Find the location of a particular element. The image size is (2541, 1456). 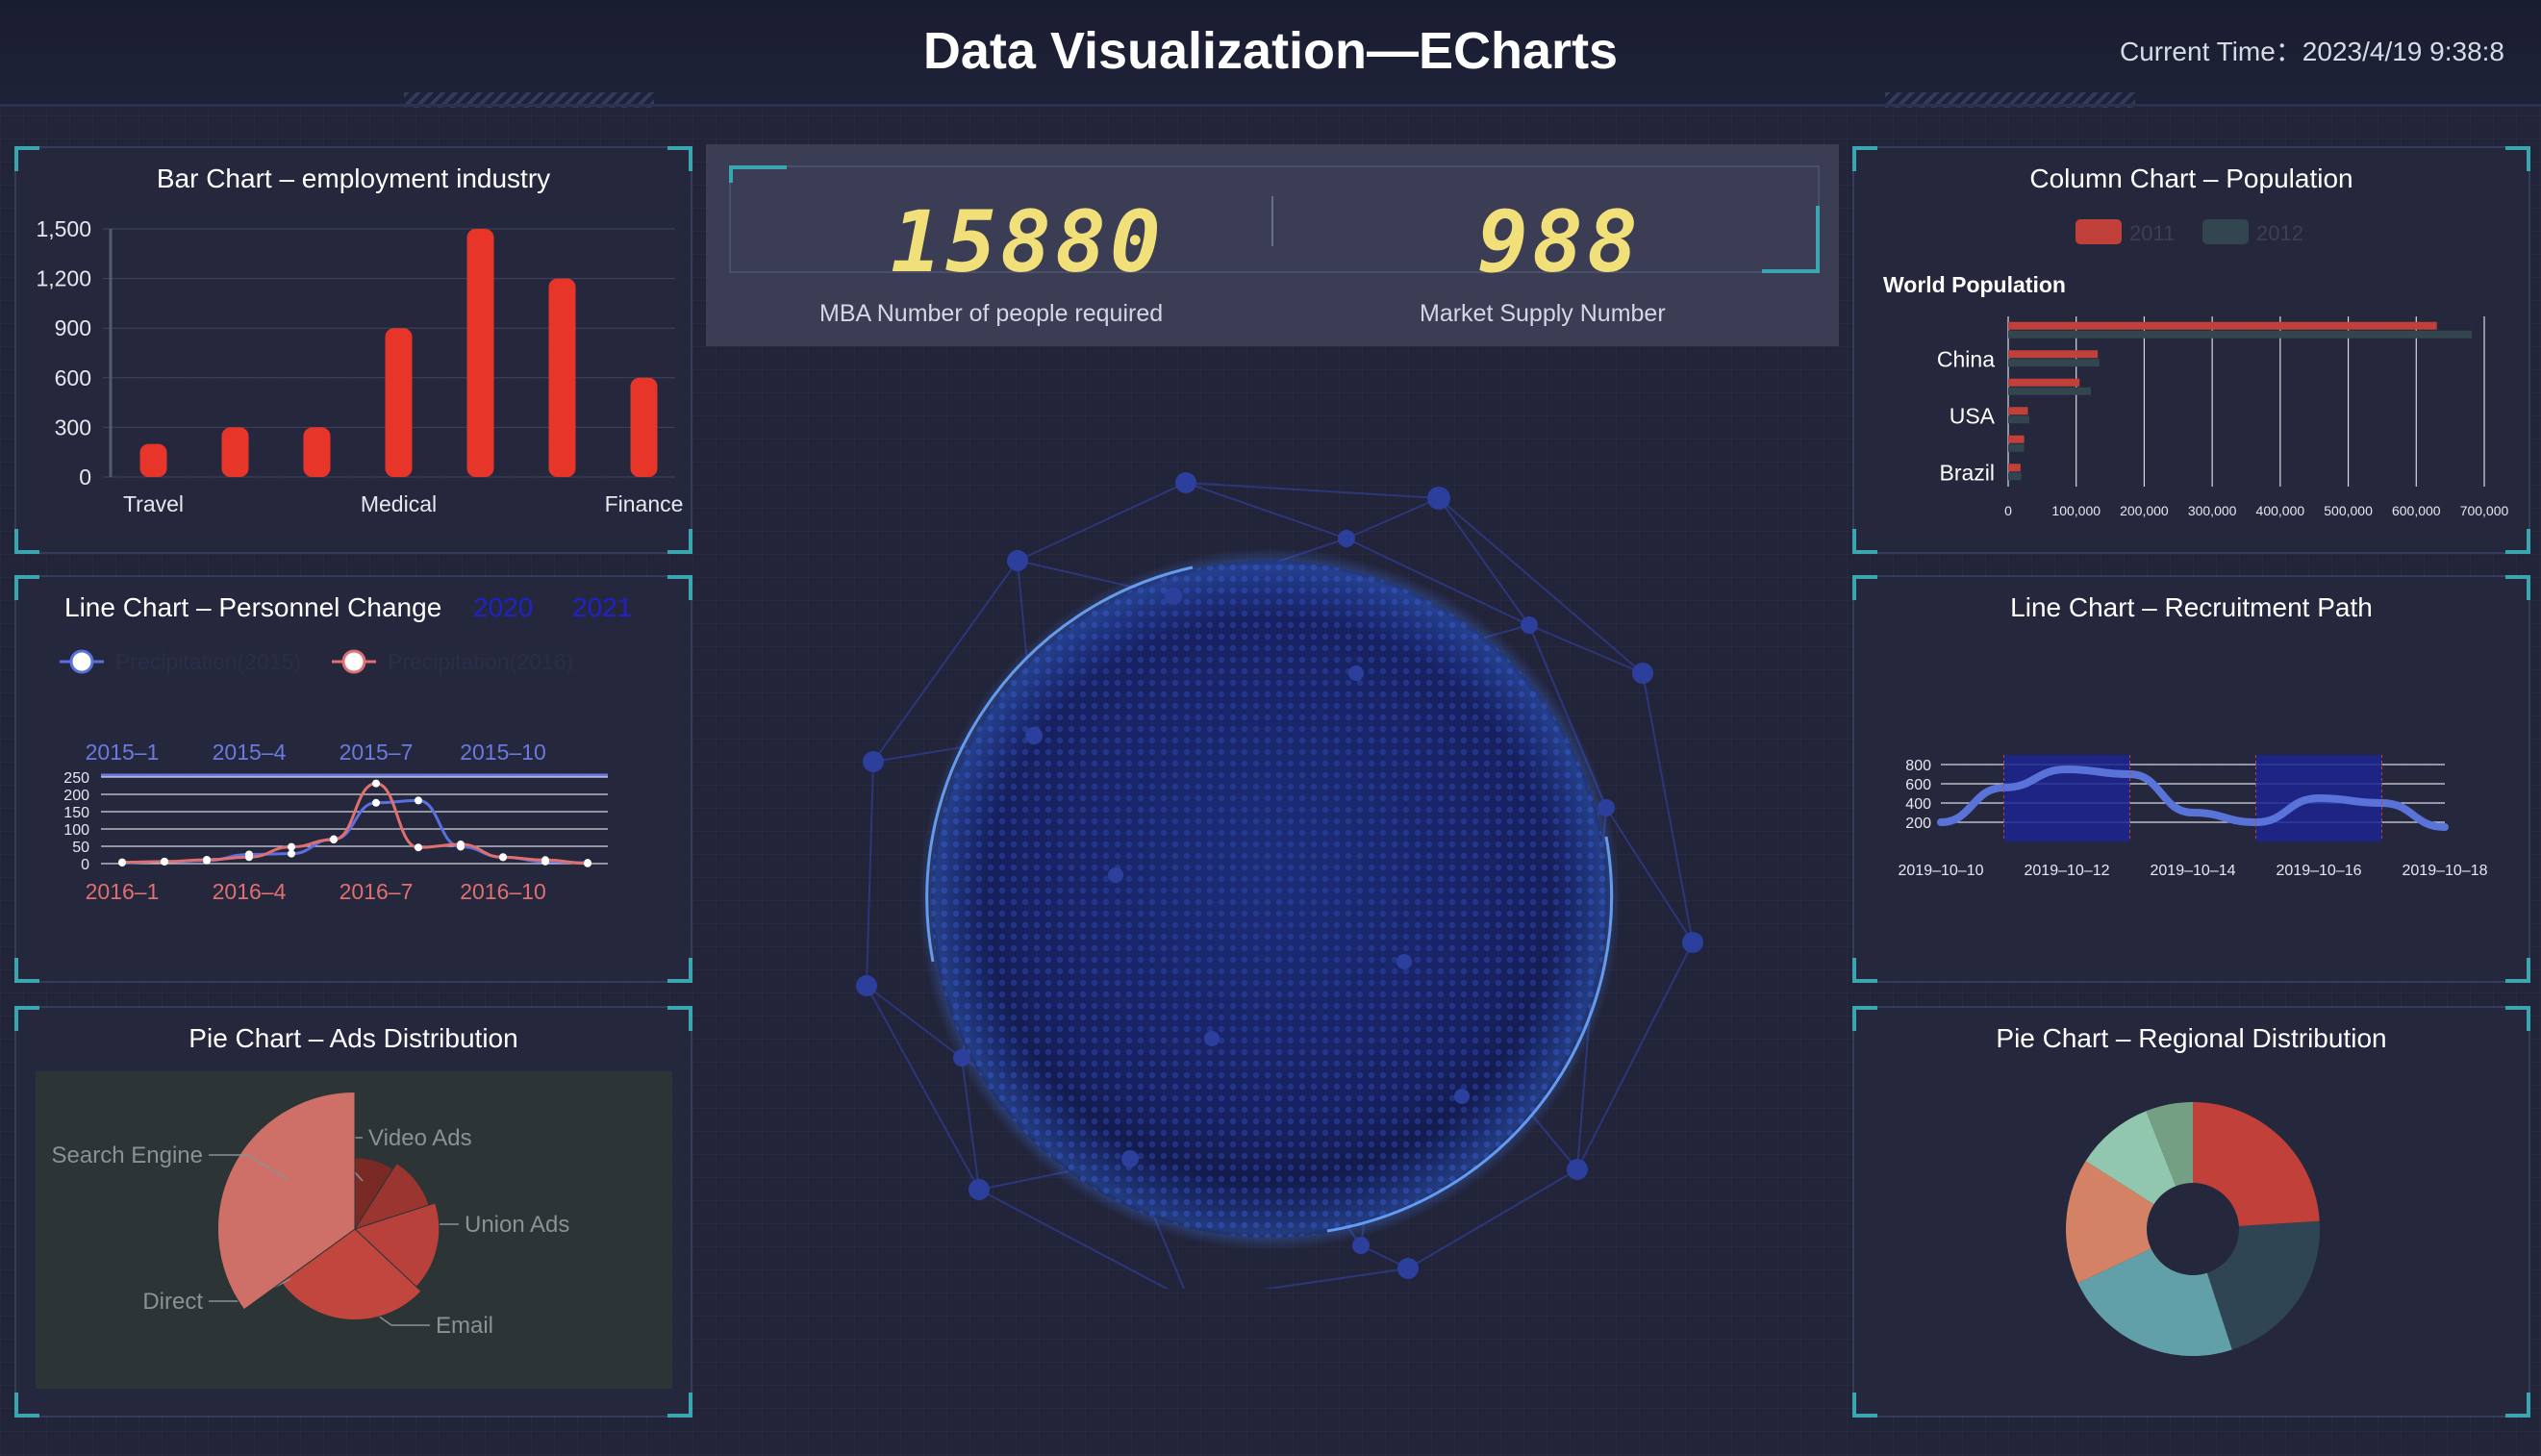

slice-label: Email is located at coordinates (464, 1326).